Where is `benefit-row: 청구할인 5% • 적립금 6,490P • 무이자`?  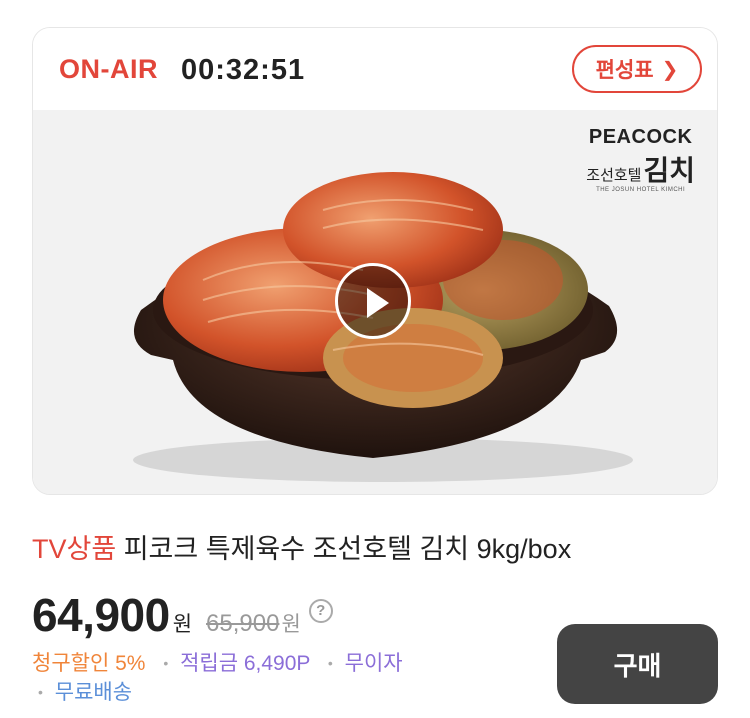
benefit-row: 청구할인 5% • 적립금 6,490P • 무이자 is located at coordinates (217, 664).